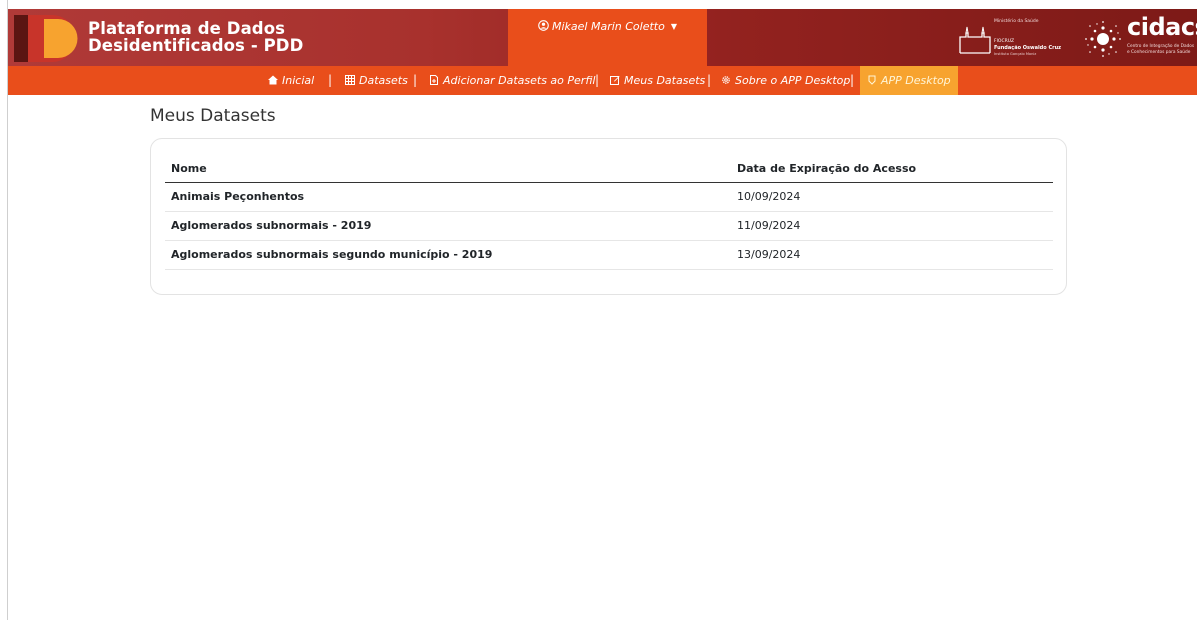  What do you see at coordinates (196, 45) in the screenshot?
I see `site-title-line2: Desidentificados - PDD` at bounding box center [196, 45].